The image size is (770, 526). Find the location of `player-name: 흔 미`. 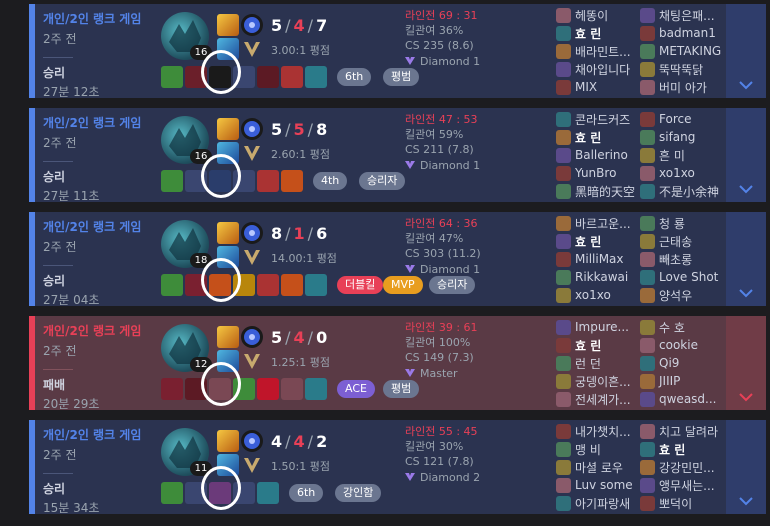

player-name: 흔 미 is located at coordinates (672, 155).